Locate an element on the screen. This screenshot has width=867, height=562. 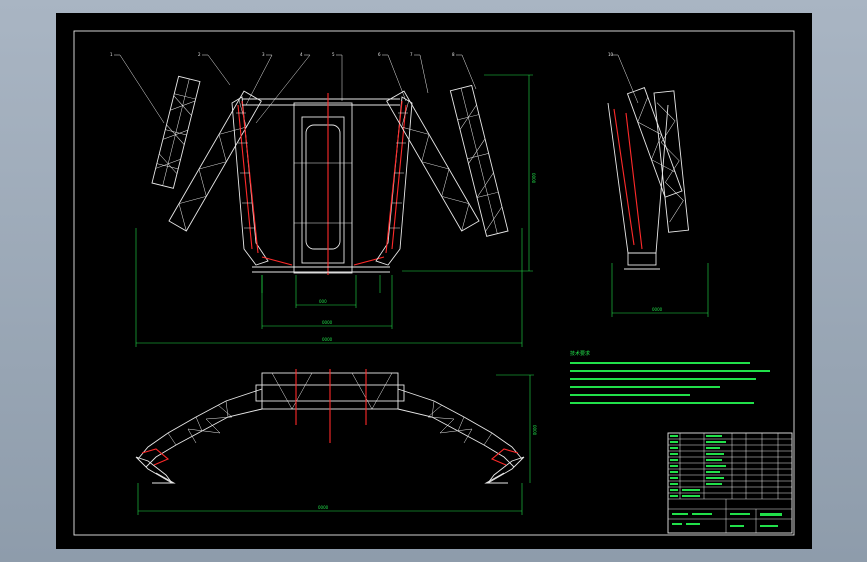
svg-text: 000 is located at coordinates (323, 301).